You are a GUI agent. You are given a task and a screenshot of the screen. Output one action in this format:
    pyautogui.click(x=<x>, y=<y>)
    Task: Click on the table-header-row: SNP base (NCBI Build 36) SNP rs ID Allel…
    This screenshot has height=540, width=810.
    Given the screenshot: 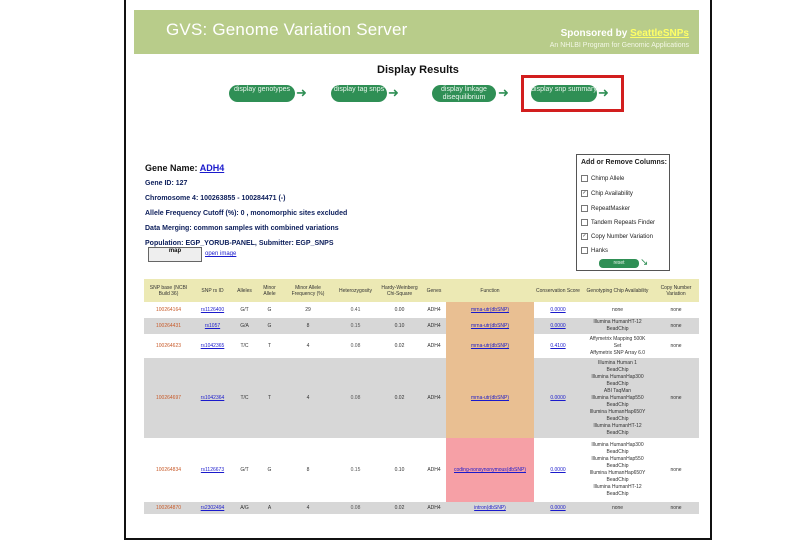 What is the action you would take?
    pyautogui.click(x=421, y=290)
    